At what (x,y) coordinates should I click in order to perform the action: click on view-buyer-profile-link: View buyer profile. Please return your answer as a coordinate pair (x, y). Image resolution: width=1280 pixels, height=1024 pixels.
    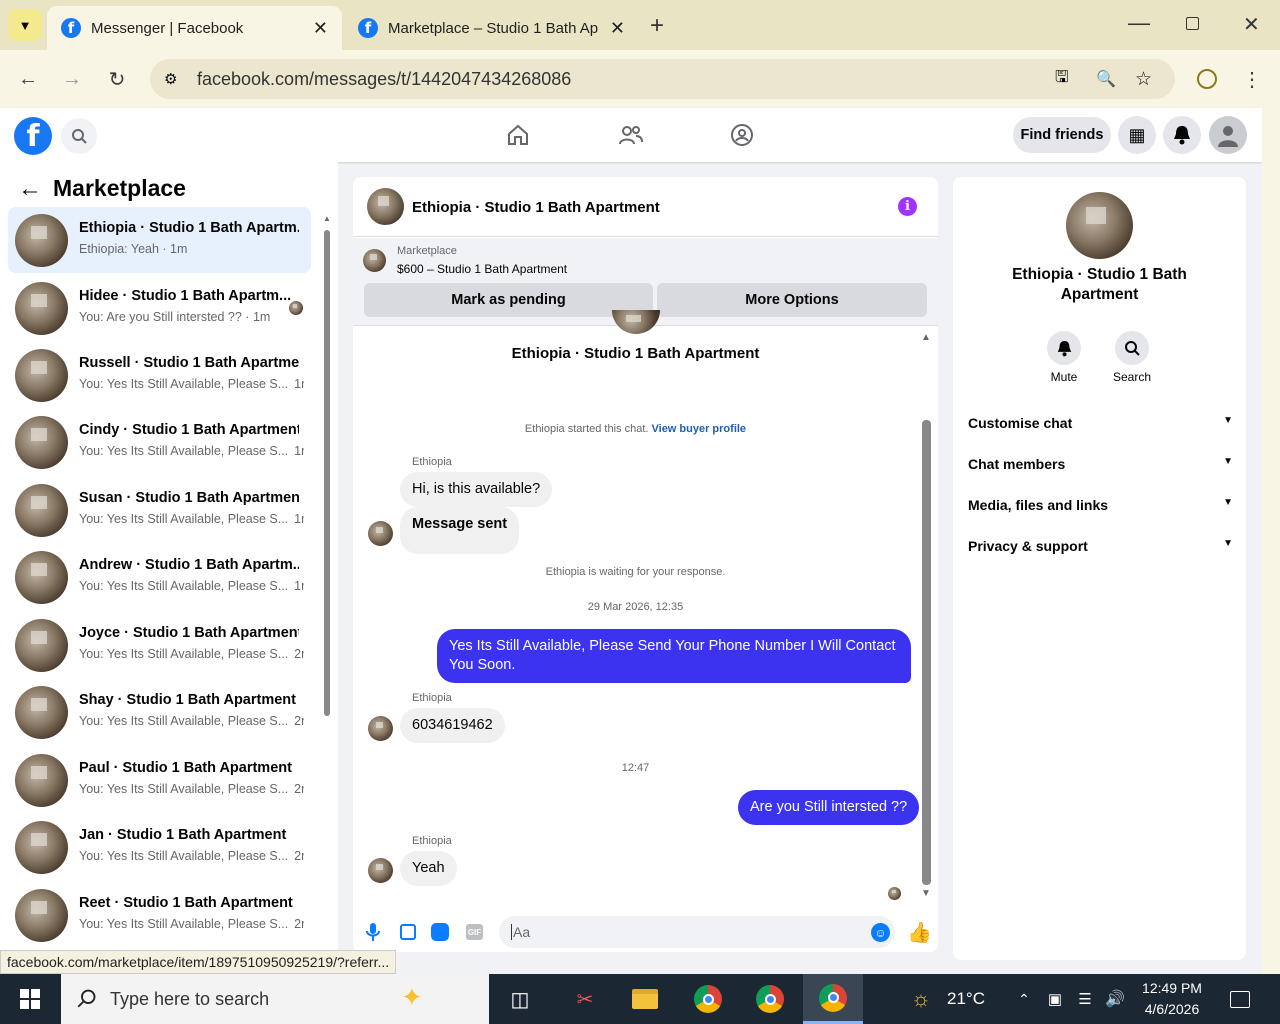
    Looking at the image, I should click on (699, 429).